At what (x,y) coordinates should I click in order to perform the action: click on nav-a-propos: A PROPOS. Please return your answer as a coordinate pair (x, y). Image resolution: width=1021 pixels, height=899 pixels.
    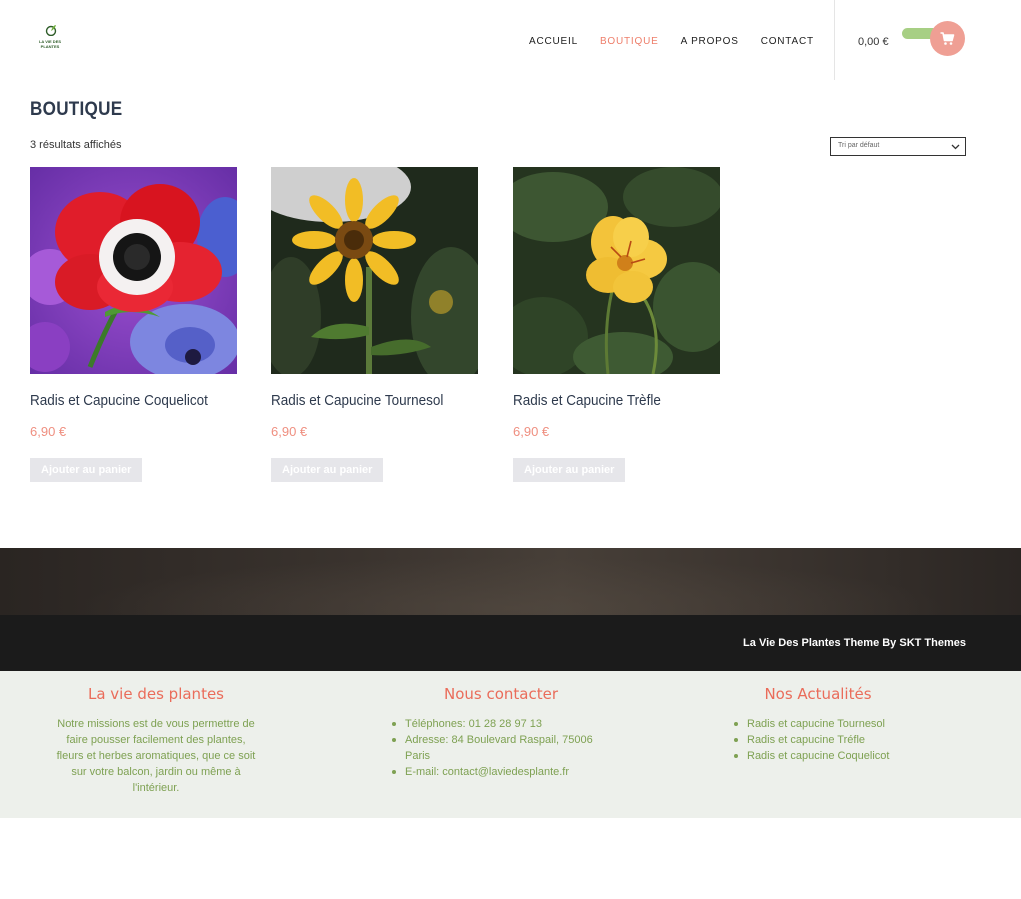
    Looking at the image, I should click on (710, 41).